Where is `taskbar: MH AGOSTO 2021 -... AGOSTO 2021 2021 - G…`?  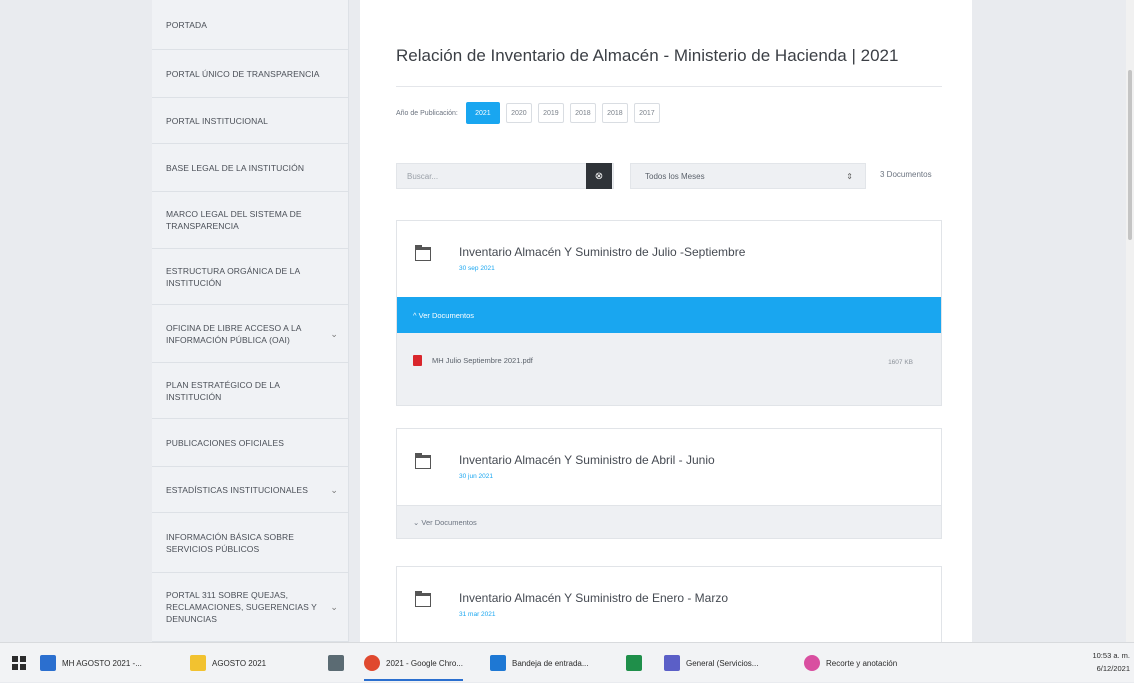
taskbar: MH AGOSTO 2021 -... AGOSTO 2021 2021 - G… is located at coordinates (567, 662).